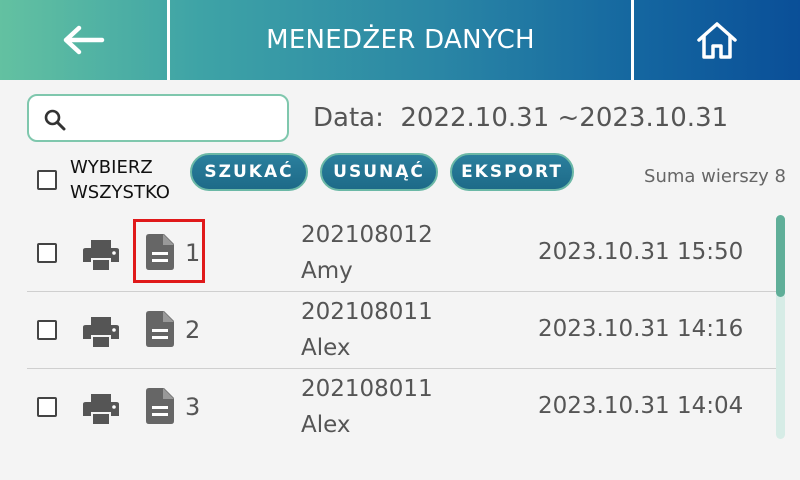 This screenshot has height=480, width=800. I want to click on row-datetime: 2023.10.31 14:04, so click(641, 406).